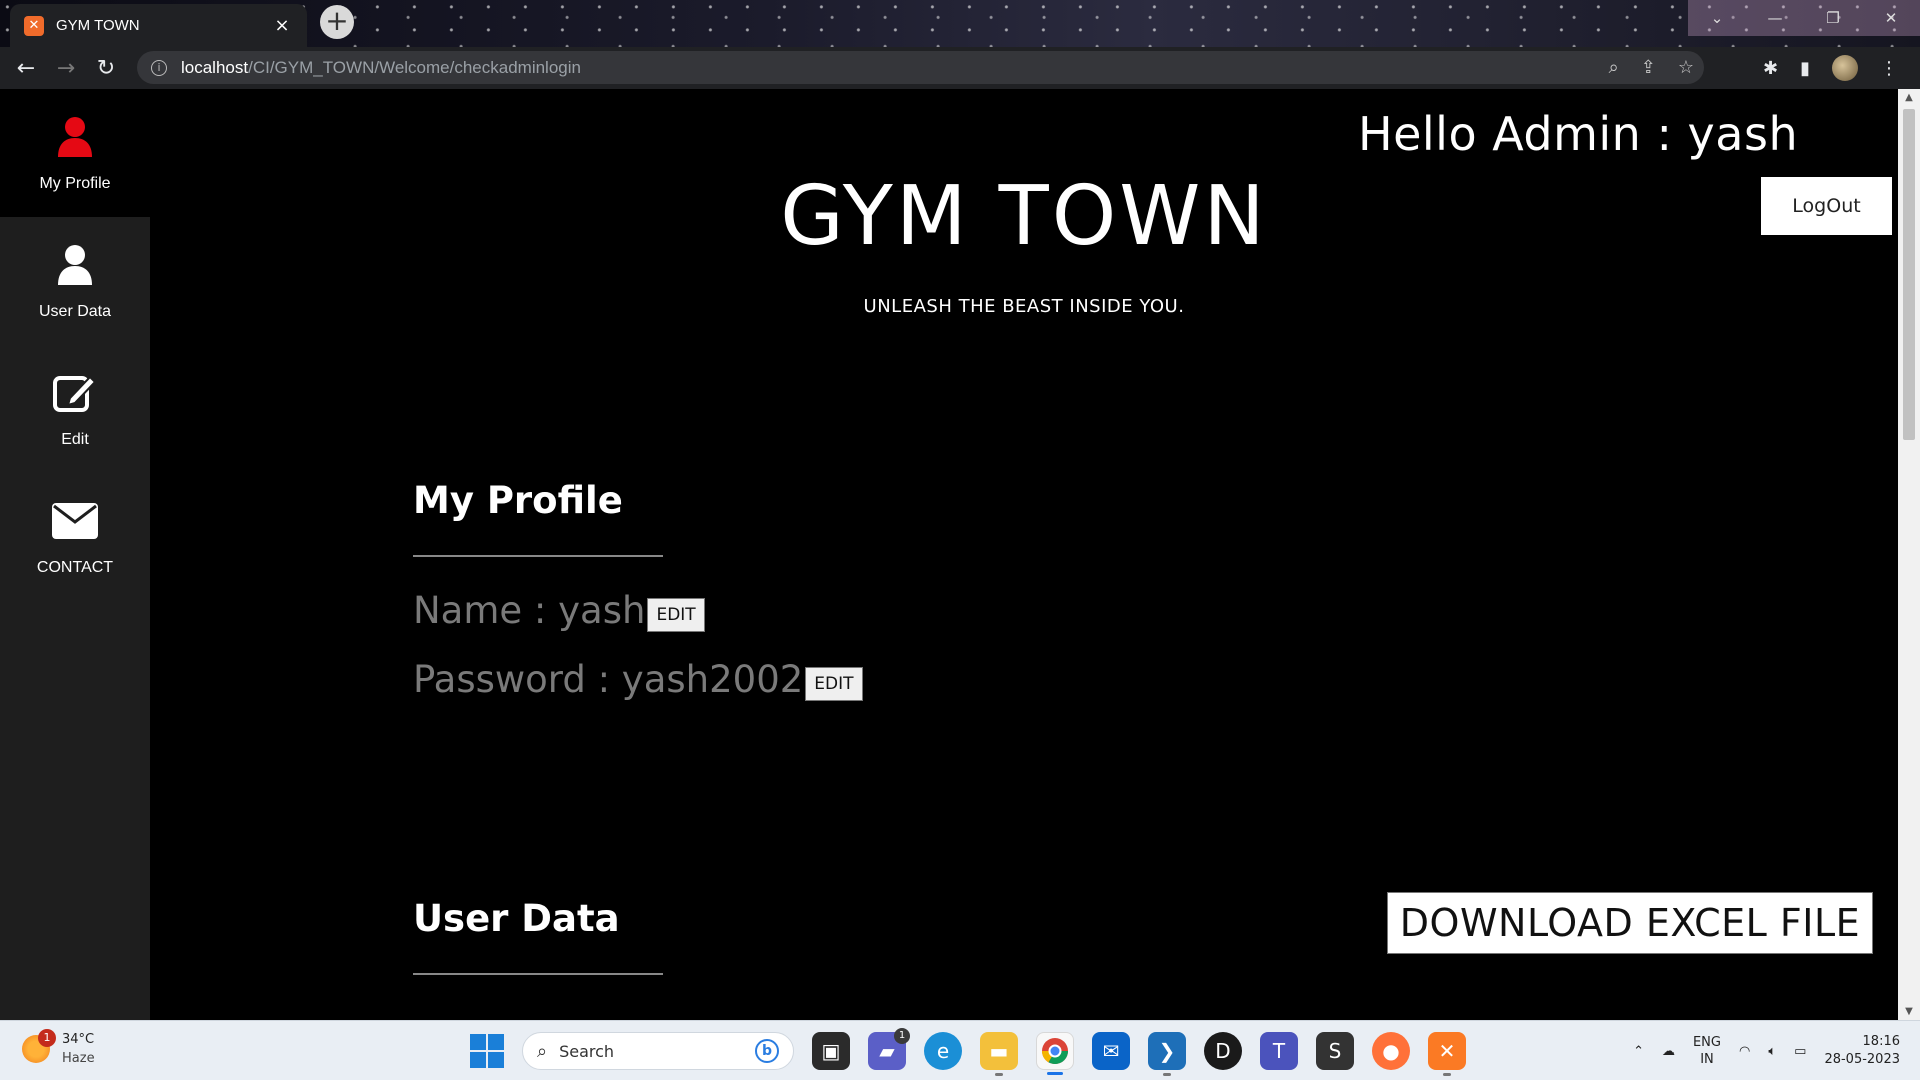 The height and width of the screenshot is (1080, 1920). Describe the element at coordinates (943, 1051) in the screenshot. I see `edge-browser-icon: e` at that location.